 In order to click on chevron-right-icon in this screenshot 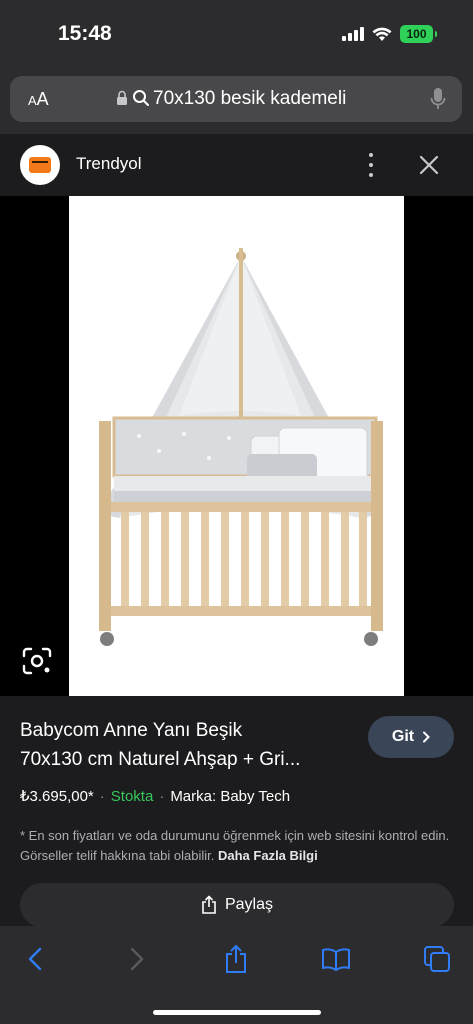, I will do `click(427, 737)`.